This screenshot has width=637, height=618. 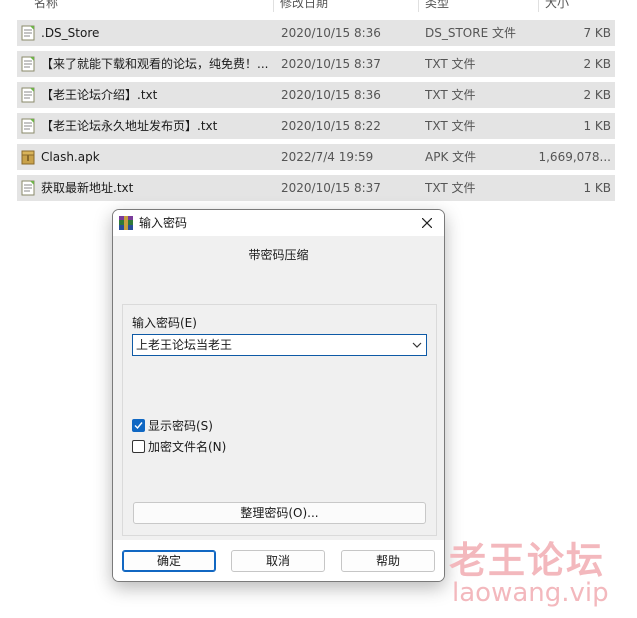 I want to click on file-row: 获取最新地址.txt 2020/10/15 8:37 TXT 文件 1 KB, so click(x=316, y=188).